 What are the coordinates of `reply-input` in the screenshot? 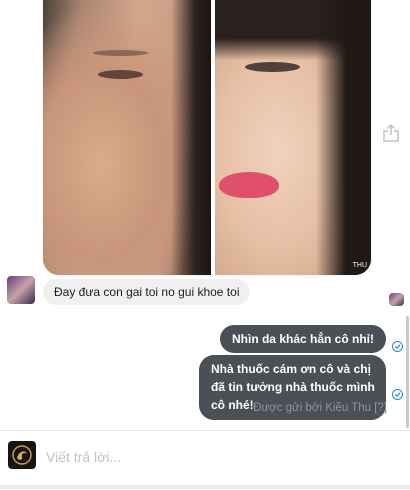 It's located at (216, 457).